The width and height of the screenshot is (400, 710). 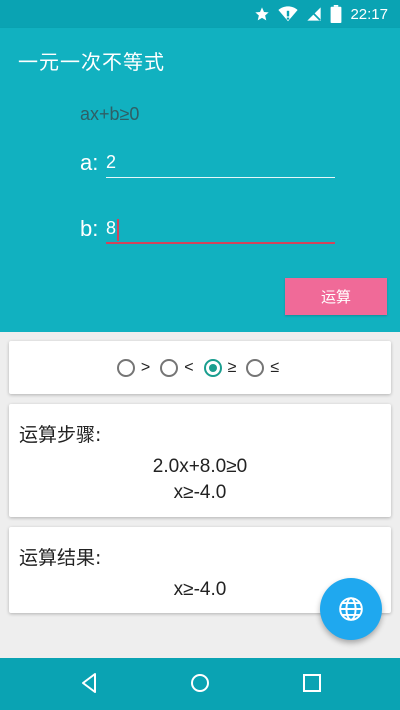 What do you see at coordinates (288, 14) in the screenshot?
I see `wifi-icon` at bounding box center [288, 14].